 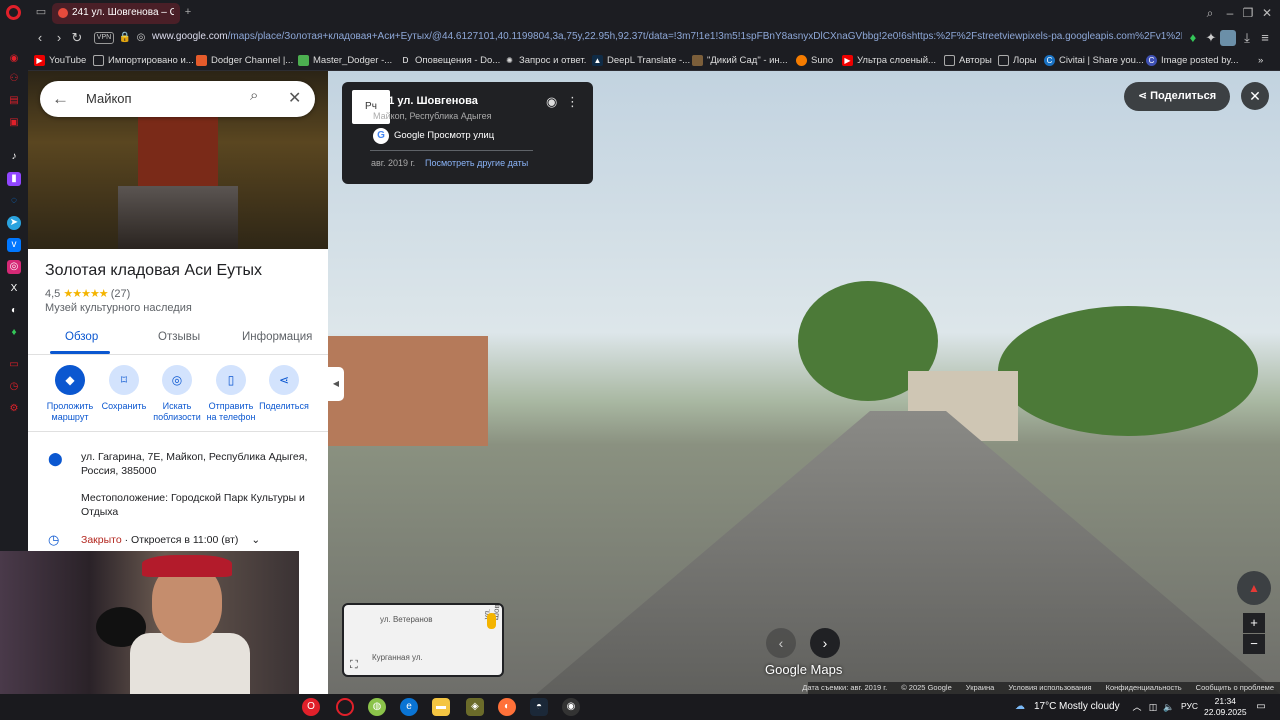 I want to click on wallet-icon: ▭, so click(x=14, y=365).